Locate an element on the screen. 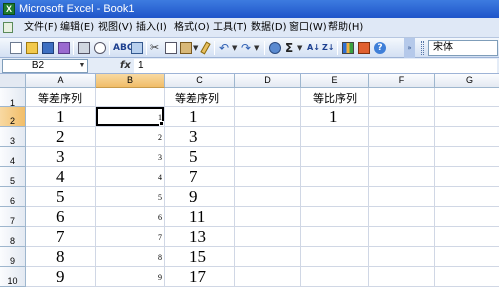 Image resolution: width=499 pixels, height=292 pixels. column-header-c: C is located at coordinates (200, 81).